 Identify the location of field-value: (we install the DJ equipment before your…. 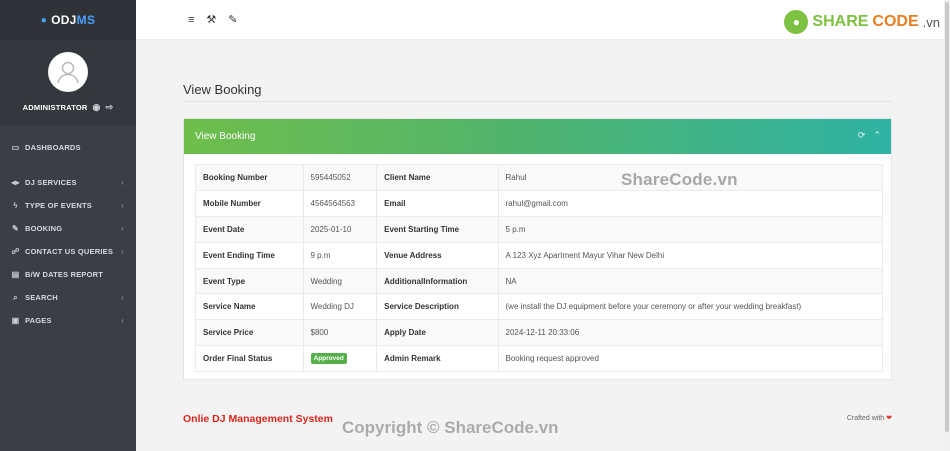
(690, 307).